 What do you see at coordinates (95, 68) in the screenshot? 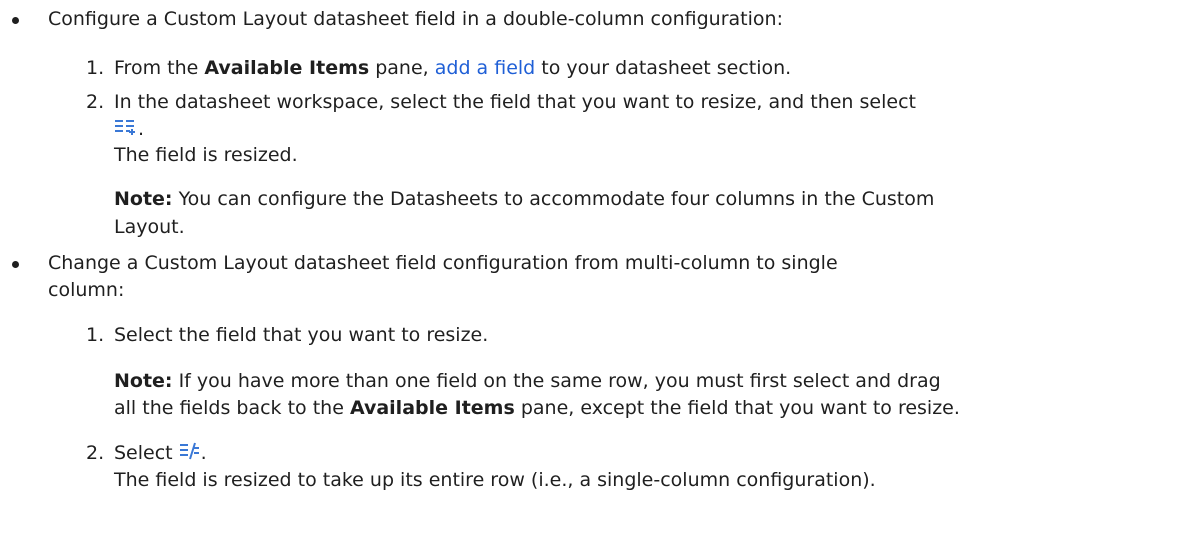
I see `step-1-number: 1.` at bounding box center [95, 68].